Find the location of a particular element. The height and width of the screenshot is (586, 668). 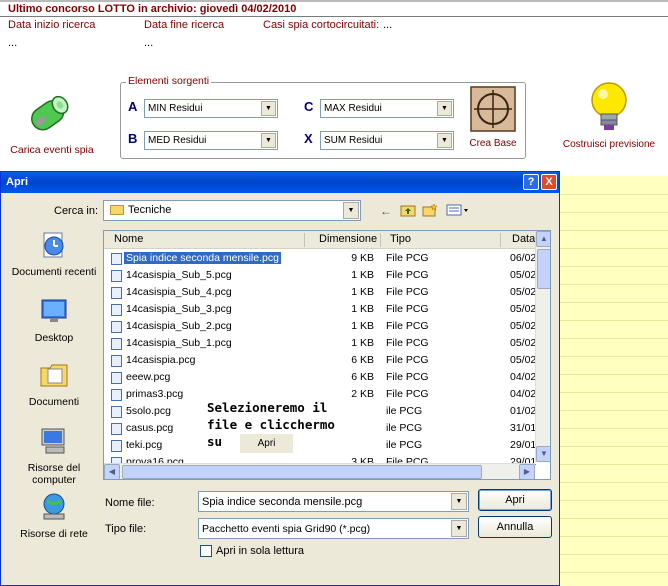

file-row: eeew.pcg 6 KB File PCG 04/02 is located at coordinates (320, 377).